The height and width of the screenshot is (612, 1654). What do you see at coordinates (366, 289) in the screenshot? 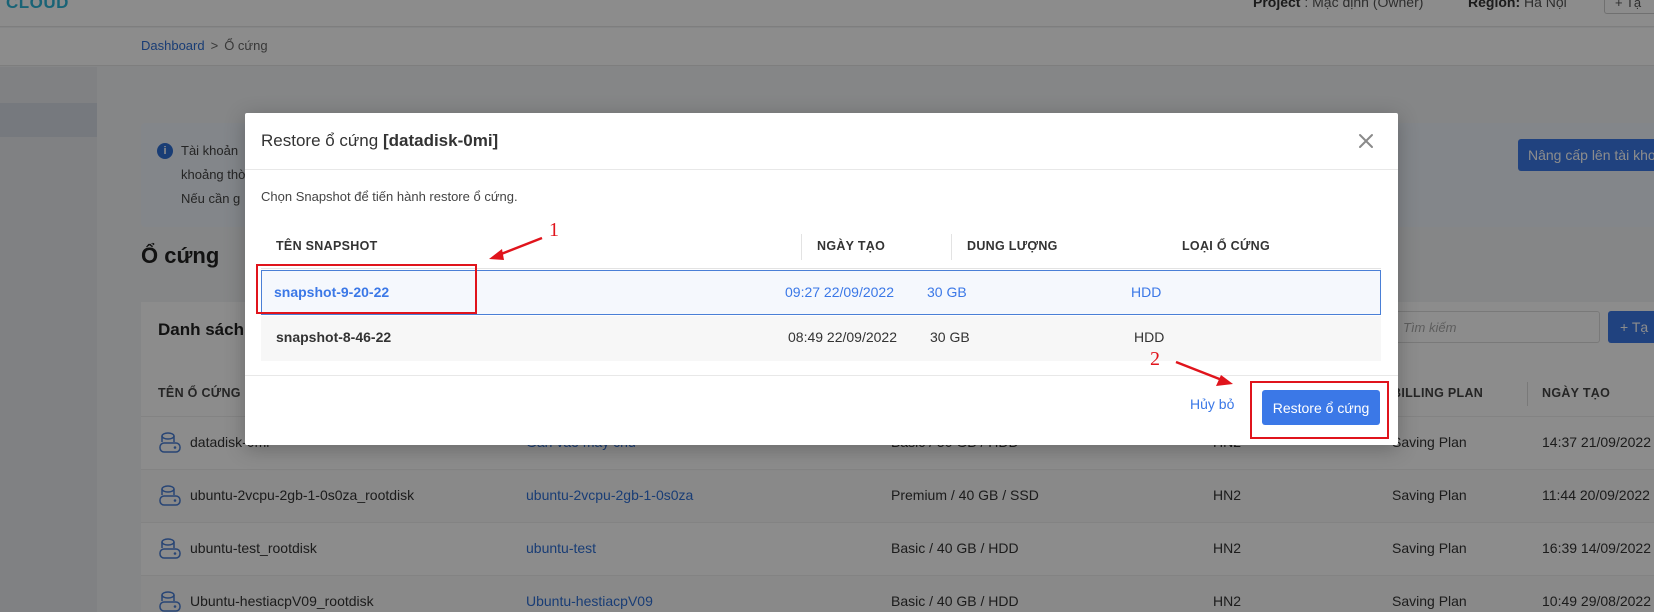
I see `annotation-highlight-snapshot` at bounding box center [366, 289].